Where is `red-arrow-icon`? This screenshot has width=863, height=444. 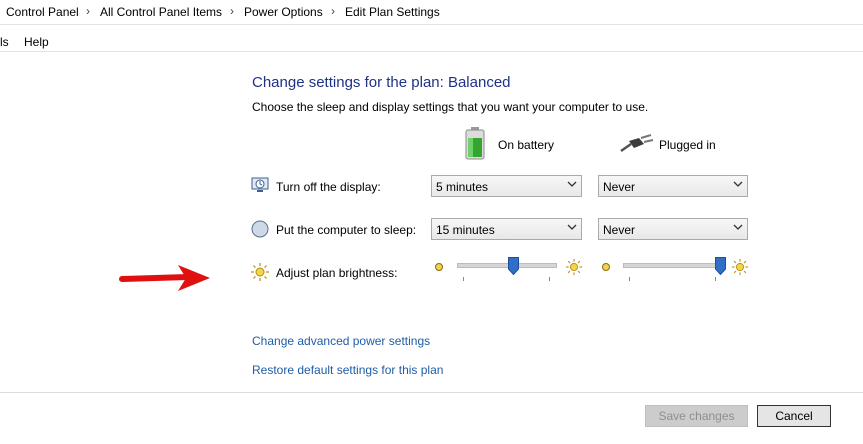 red-arrow-icon is located at coordinates (164, 278).